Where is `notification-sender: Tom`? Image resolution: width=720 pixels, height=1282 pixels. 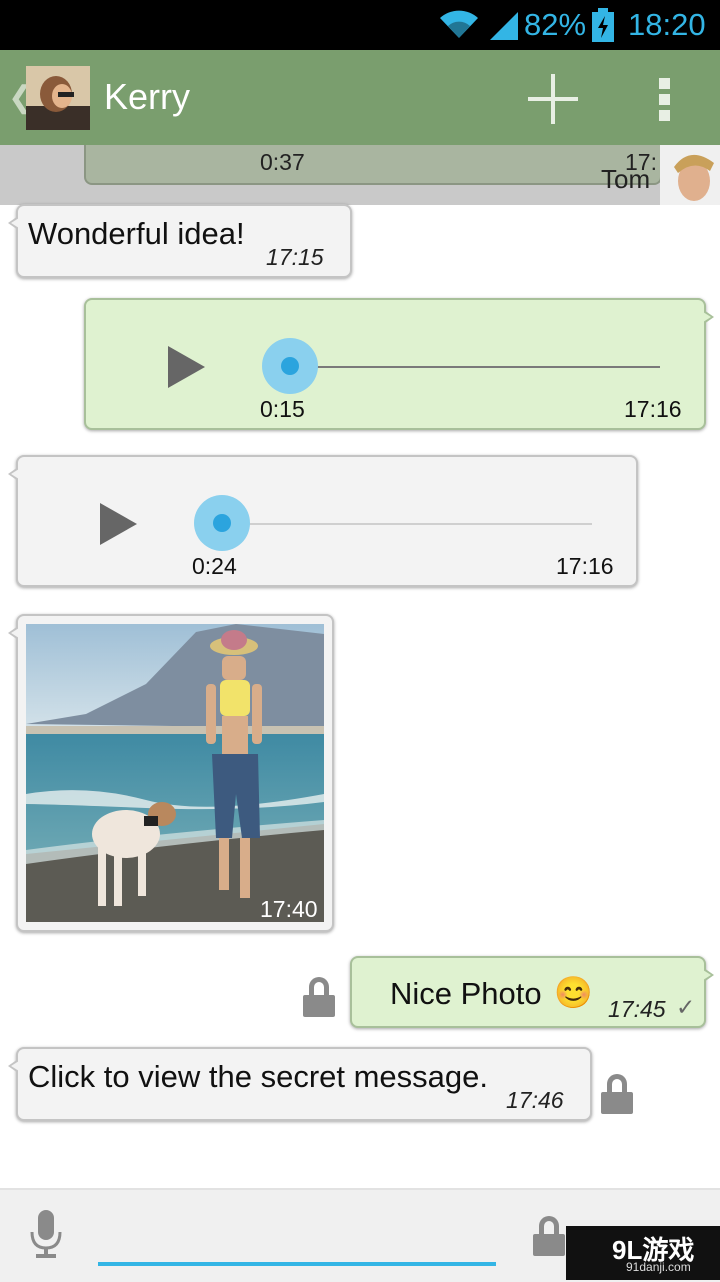
notification-sender: Tom is located at coordinates (626, 179).